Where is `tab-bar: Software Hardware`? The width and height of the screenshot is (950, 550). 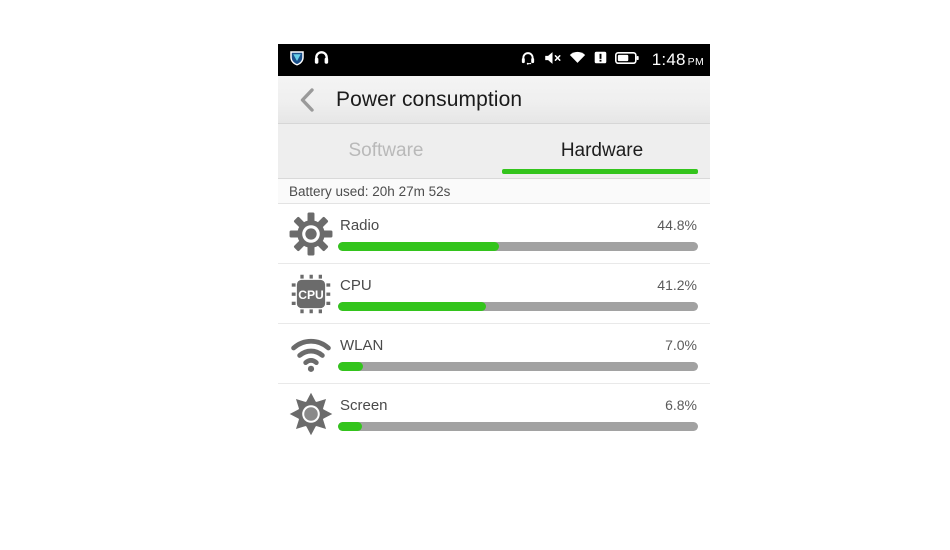
tab-bar: Software Hardware is located at coordinates (494, 151).